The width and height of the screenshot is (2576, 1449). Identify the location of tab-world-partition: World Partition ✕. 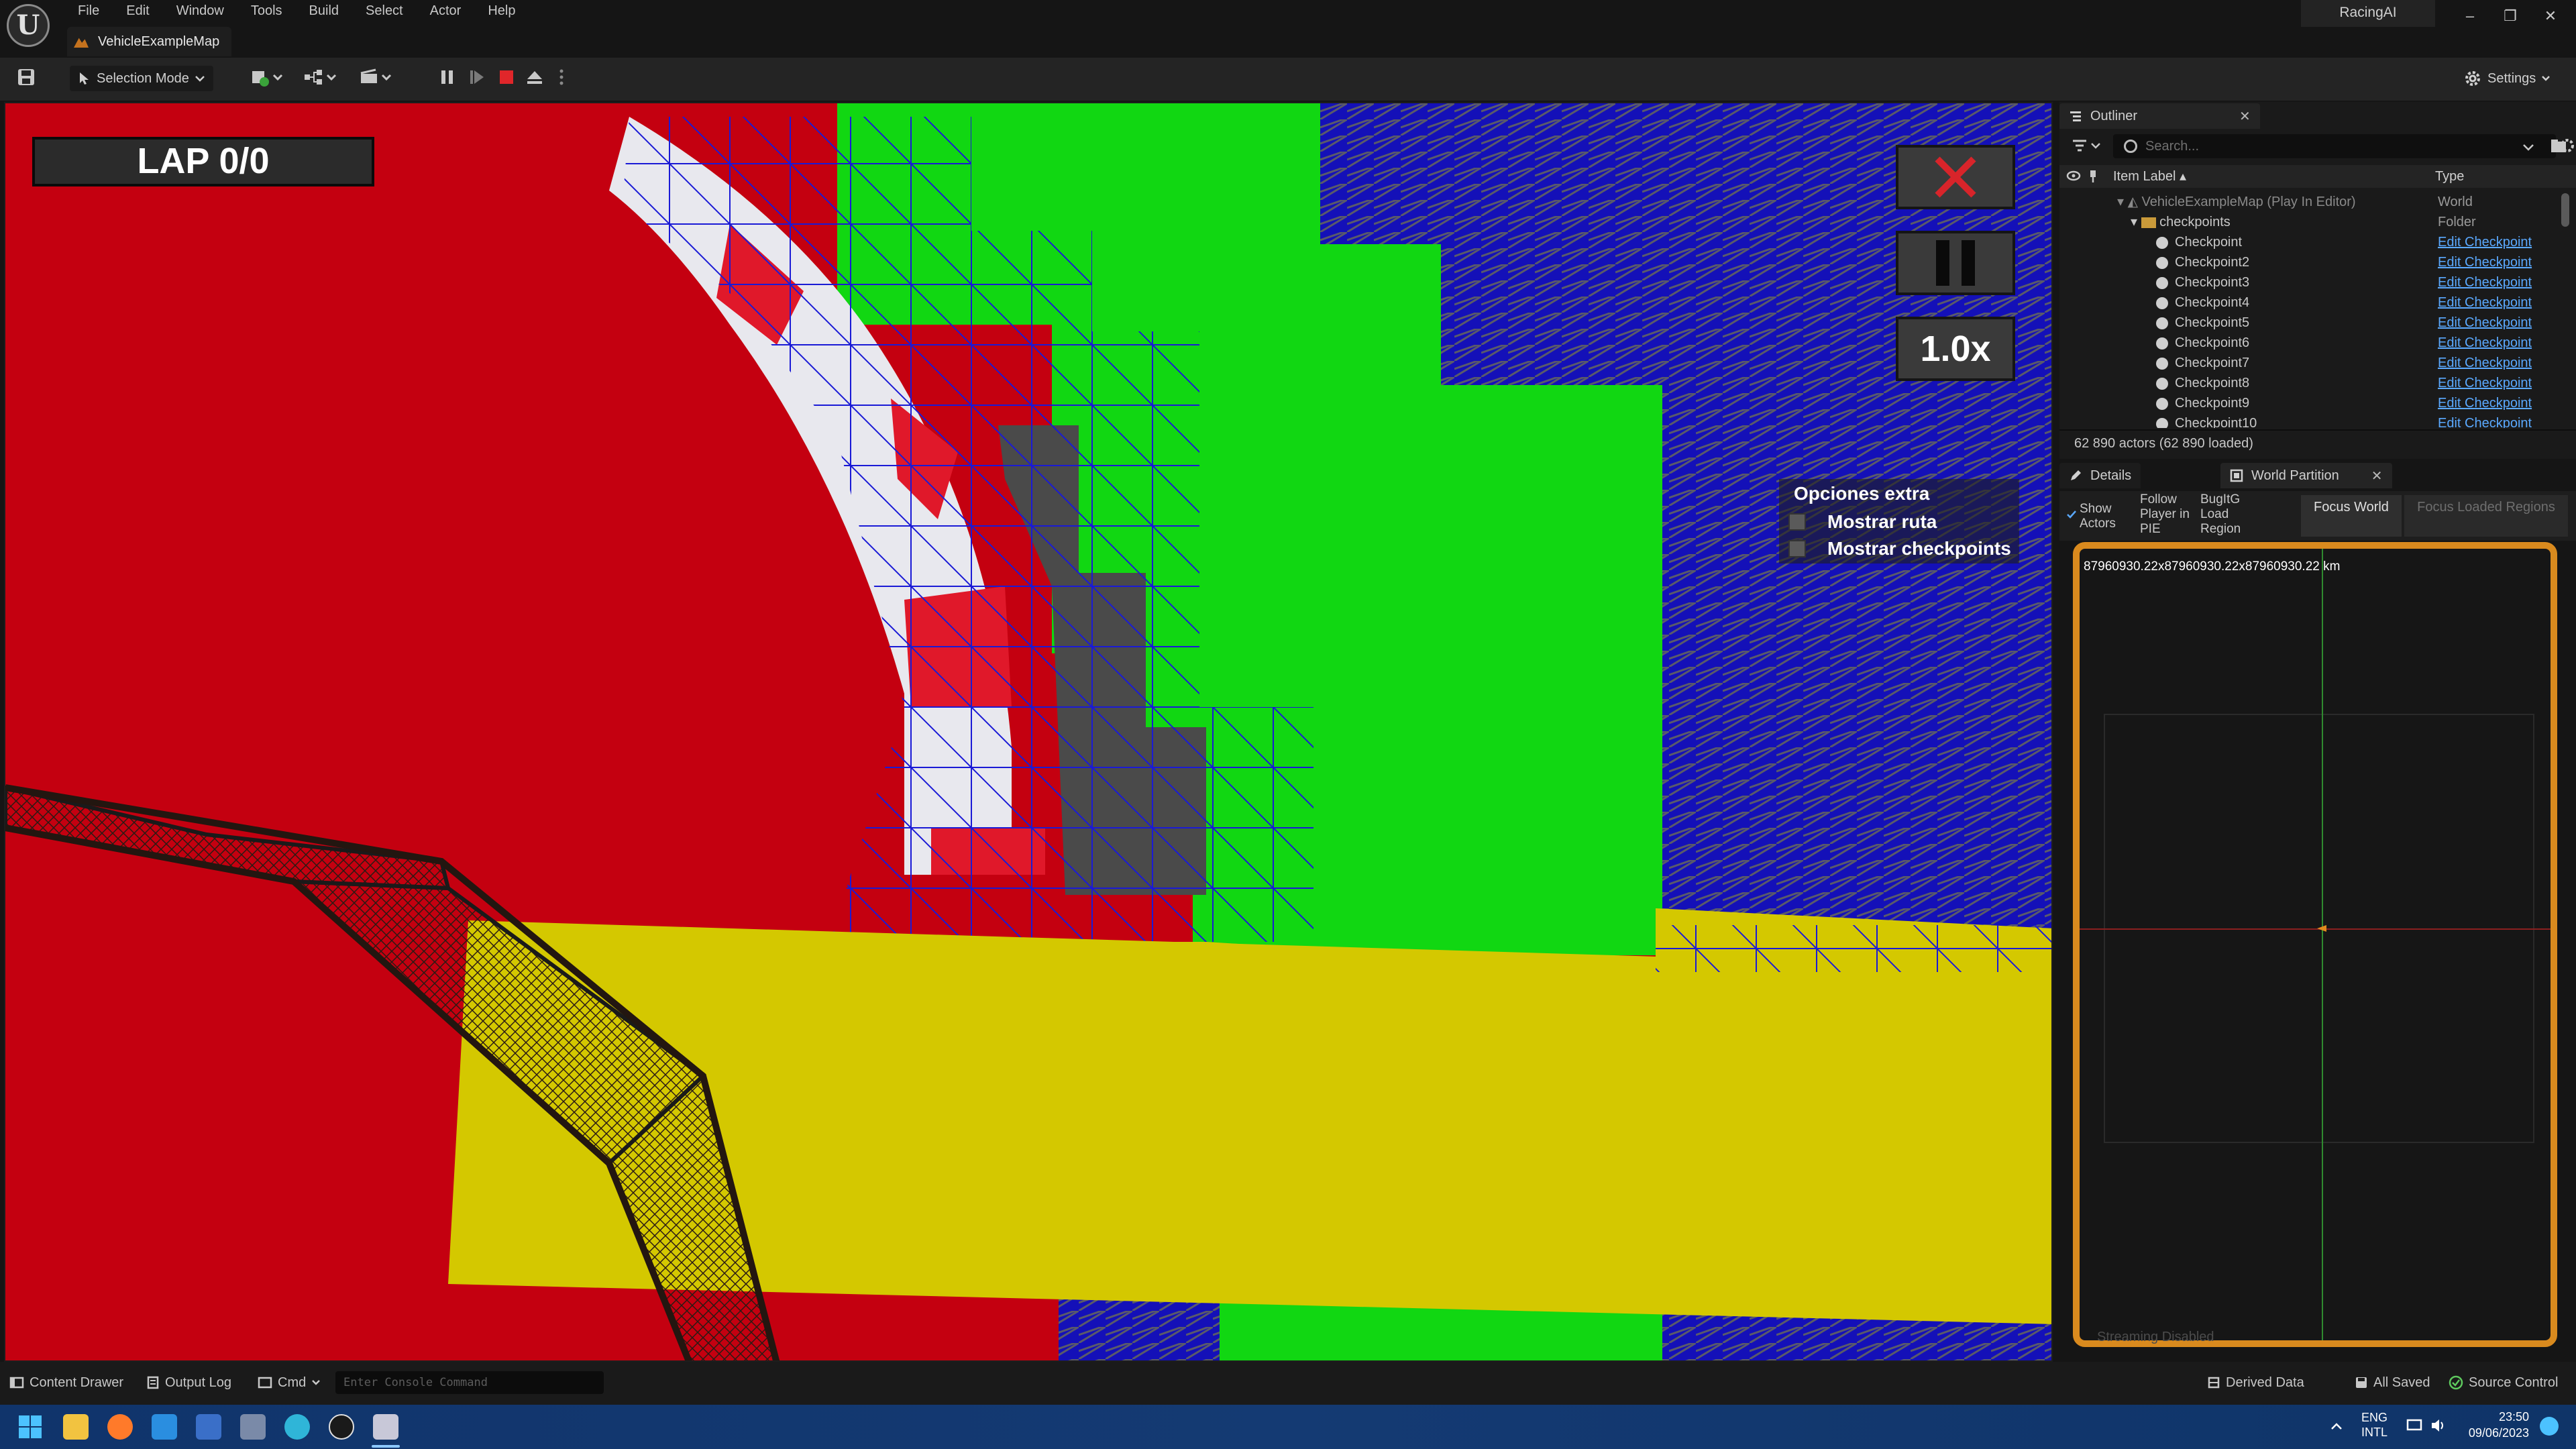
(2306, 475).